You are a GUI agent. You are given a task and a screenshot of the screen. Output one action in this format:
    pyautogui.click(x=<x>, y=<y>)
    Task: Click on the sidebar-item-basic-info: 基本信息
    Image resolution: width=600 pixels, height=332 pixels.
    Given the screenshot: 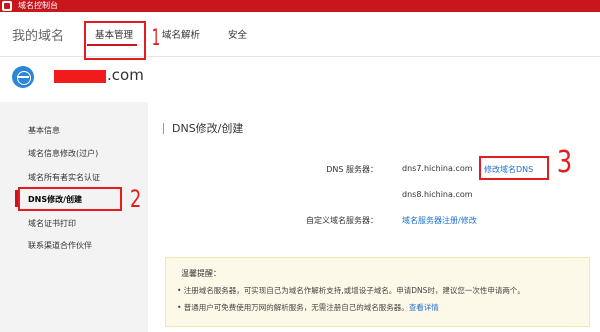 What is the action you would take?
    pyautogui.click(x=44, y=130)
    